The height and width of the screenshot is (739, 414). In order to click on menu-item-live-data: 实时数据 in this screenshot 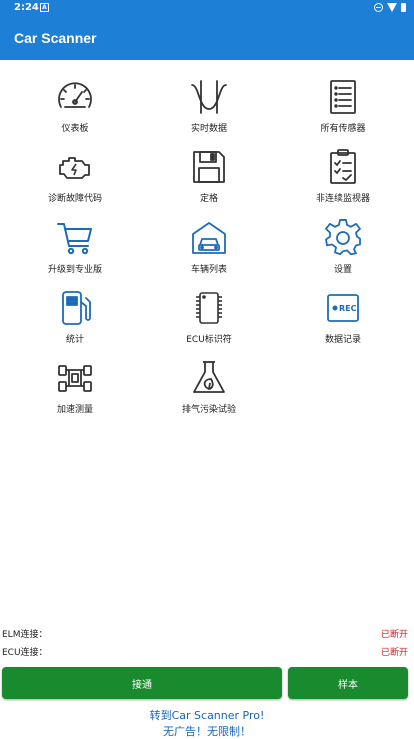, I will do `click(209, 100)`.